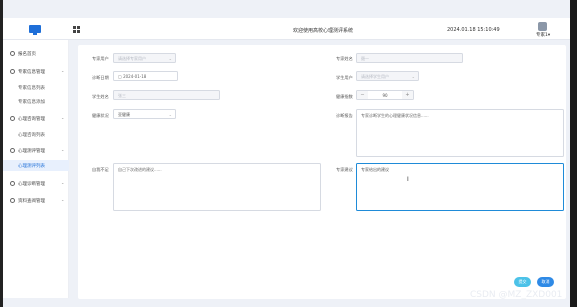  What do you see at coordinates (122, 95) in the screenshot?
I see `student-name-value: 张三` at bounding box center [122, 95].